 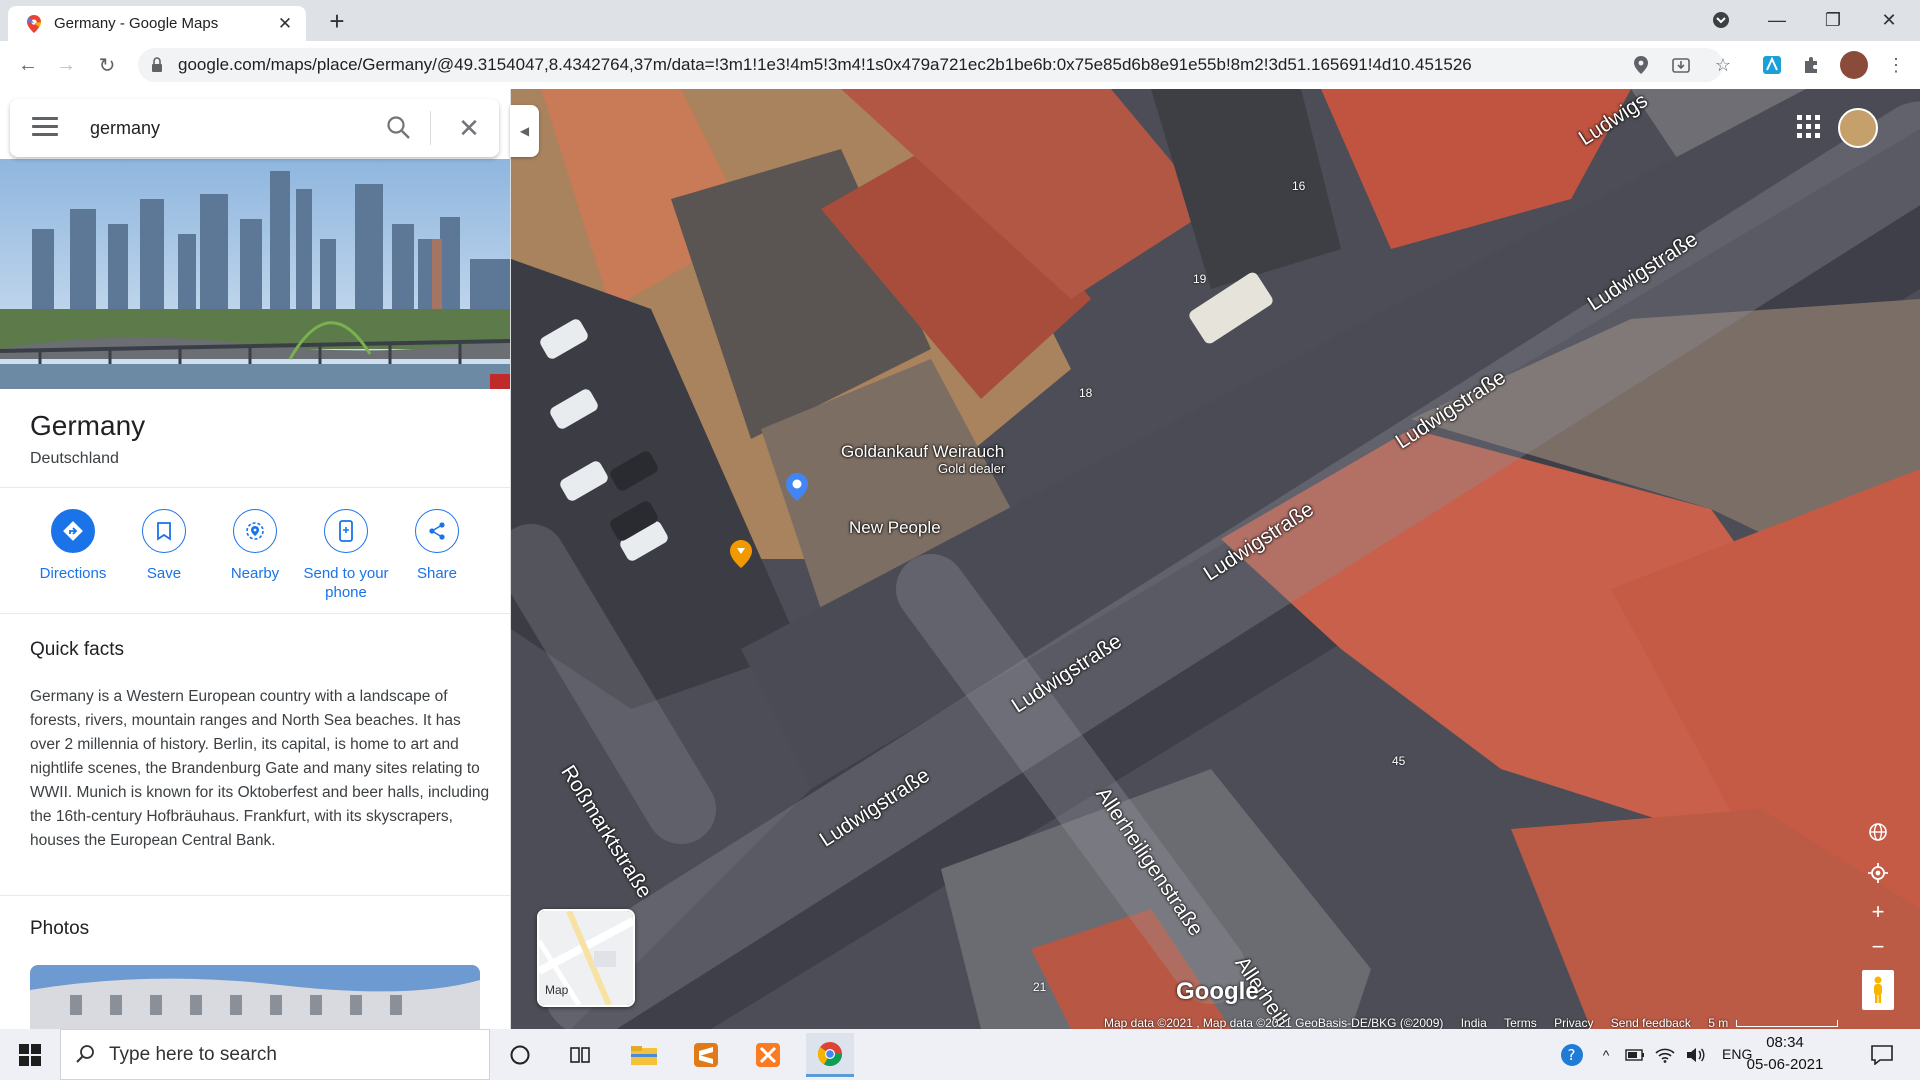 I want to click on share-button: Share, so click(x=437, y=546).